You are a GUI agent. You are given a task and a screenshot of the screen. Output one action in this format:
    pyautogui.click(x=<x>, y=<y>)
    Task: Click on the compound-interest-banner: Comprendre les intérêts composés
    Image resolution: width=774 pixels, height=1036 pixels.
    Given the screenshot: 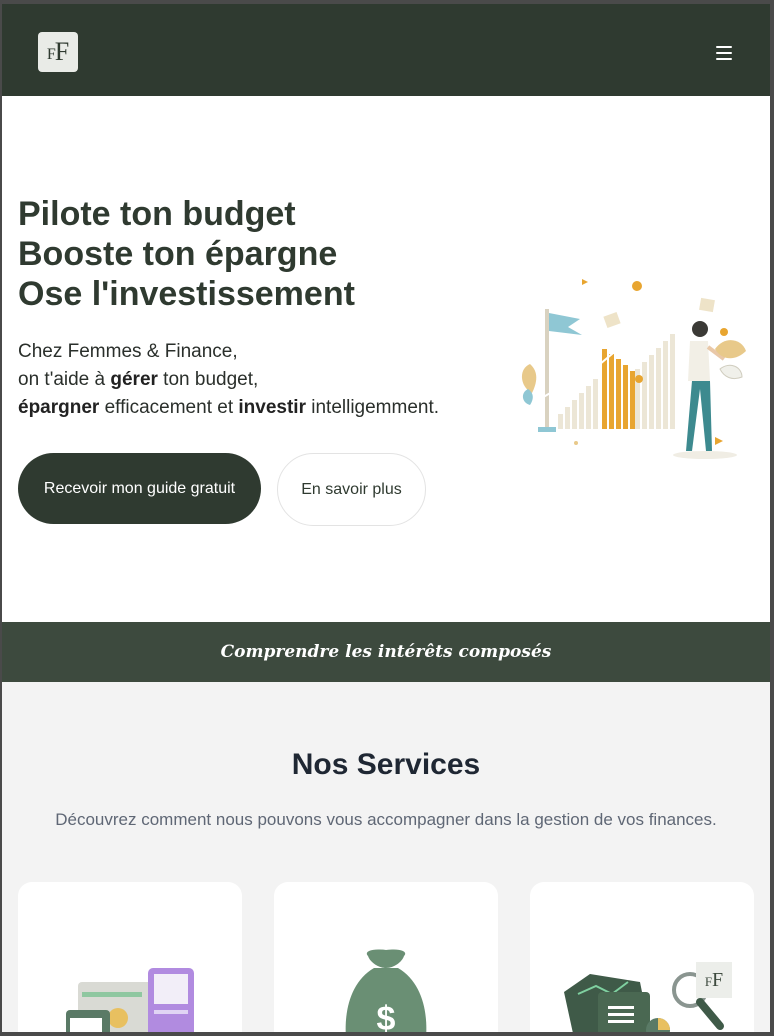 What is the action you would take?
    pyautogui.click(x=386, y=652)
    